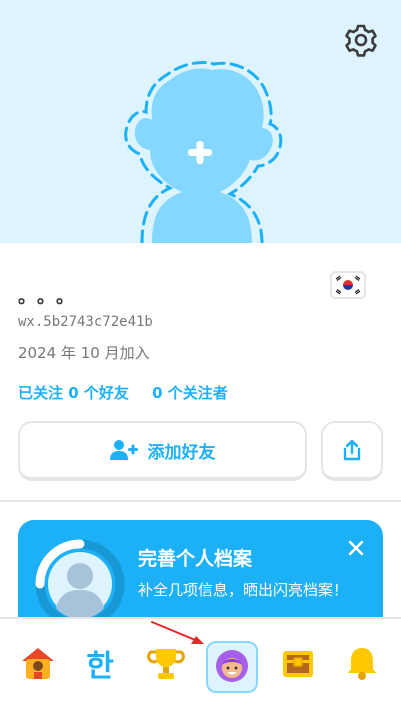 The height and width of the screenshot is (713, 401). Describe the element at coordinates (181, 452) in the screenshot. I see `add-friend-label: 添加好友` at that location.